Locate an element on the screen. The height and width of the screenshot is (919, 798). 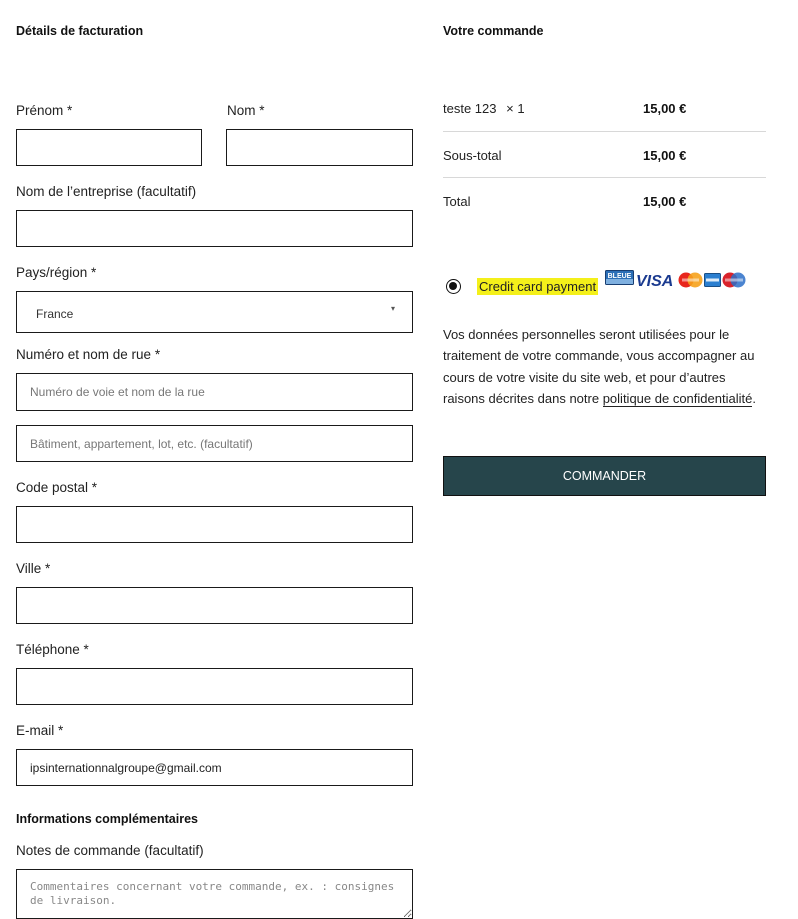
company-label: Nom de l’entreprise (facultatif) is located at coordinates (106, 191).